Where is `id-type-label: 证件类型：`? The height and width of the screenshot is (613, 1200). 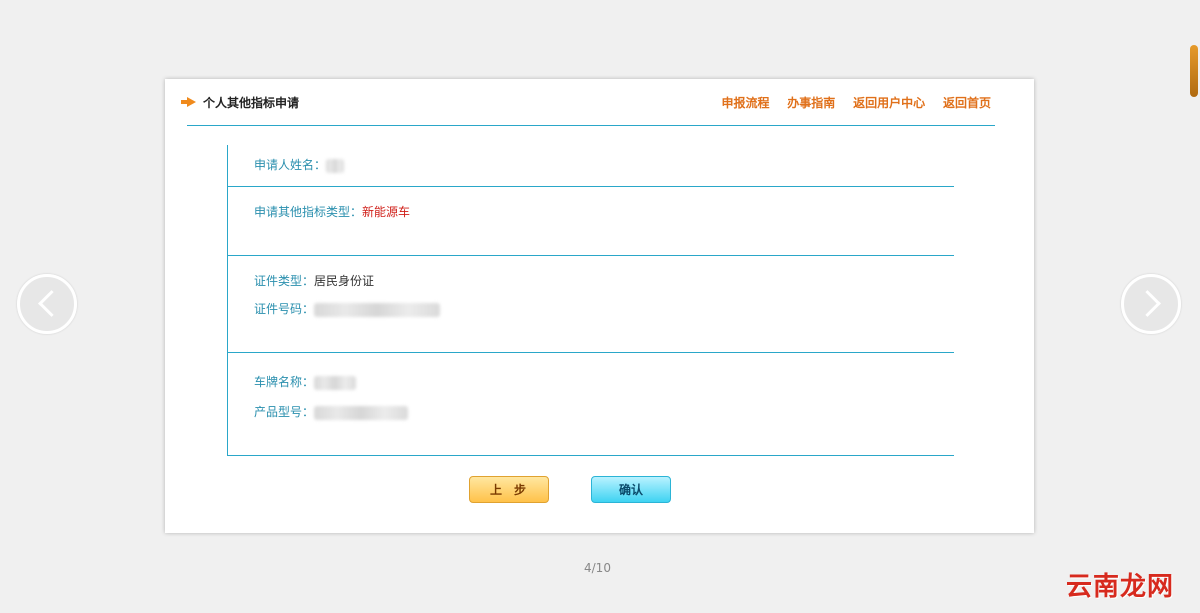 id-type-label: 证件类型： is located at coordinates (284, 281).